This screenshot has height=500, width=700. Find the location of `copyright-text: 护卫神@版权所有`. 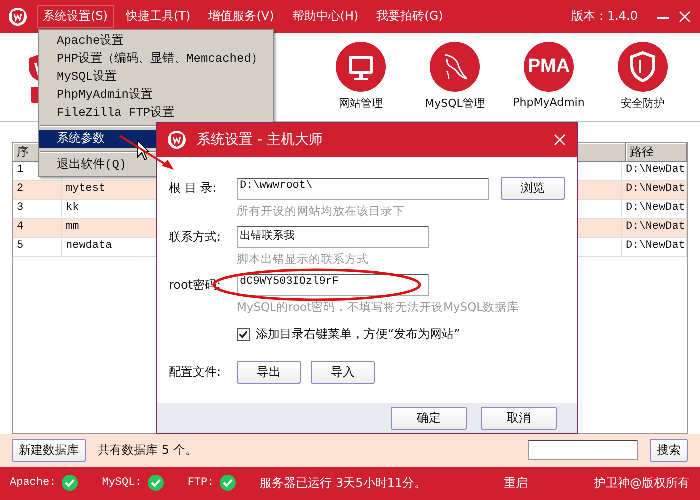

copyright-text: 护卫神@版权所有 is located at coordinates (642, 483).